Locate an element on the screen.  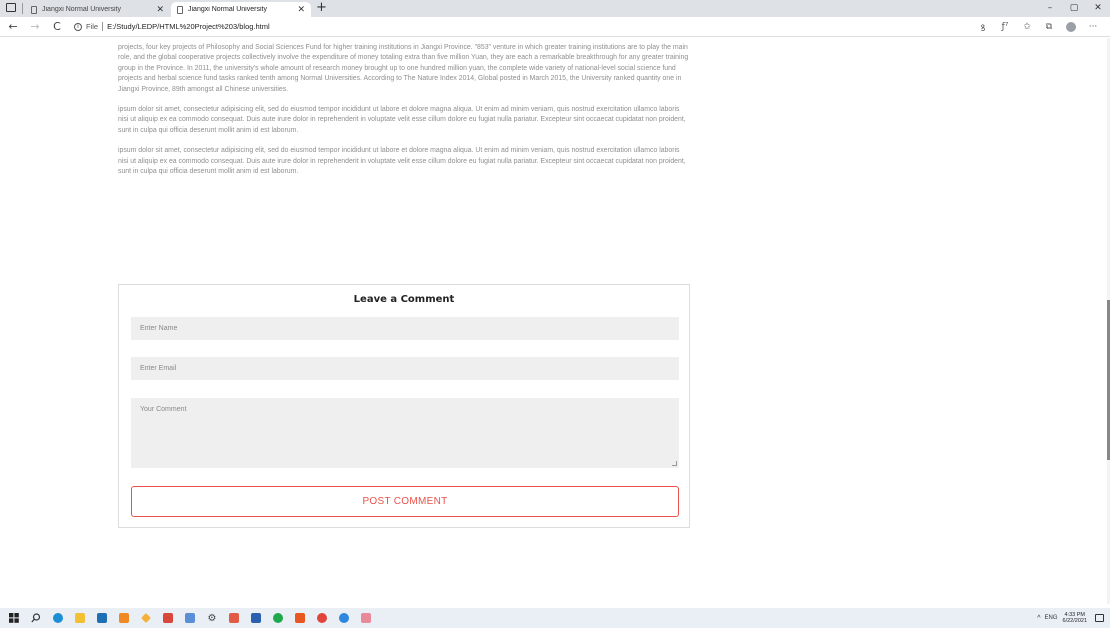
new-tab-button: + is located at coordinates (321, 8).